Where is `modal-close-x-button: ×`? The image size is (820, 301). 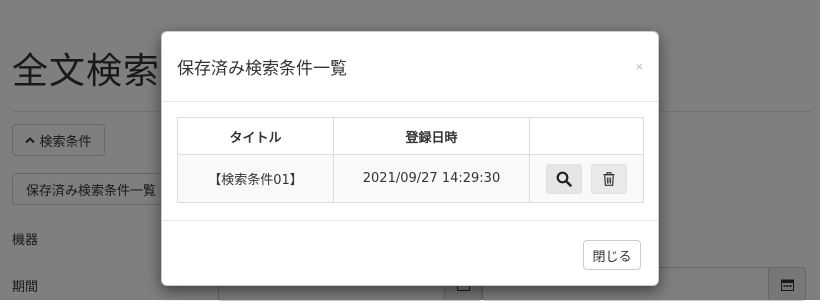 modal-close-x-button: × is located at coordinates (639, 66).